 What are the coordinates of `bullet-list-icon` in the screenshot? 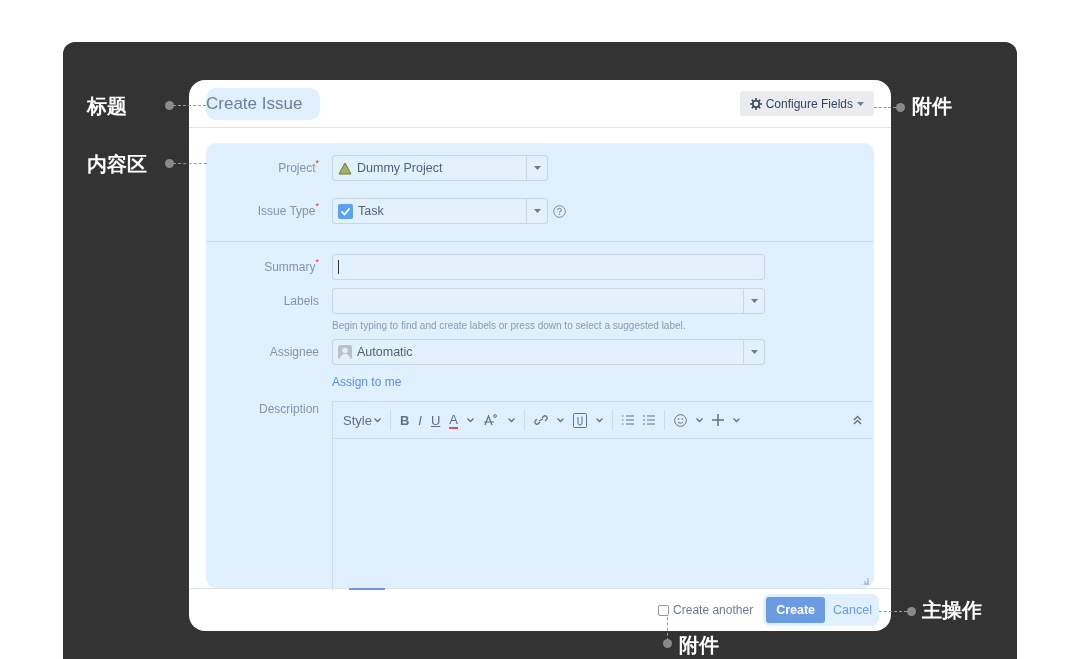 It's located at (628, 420).